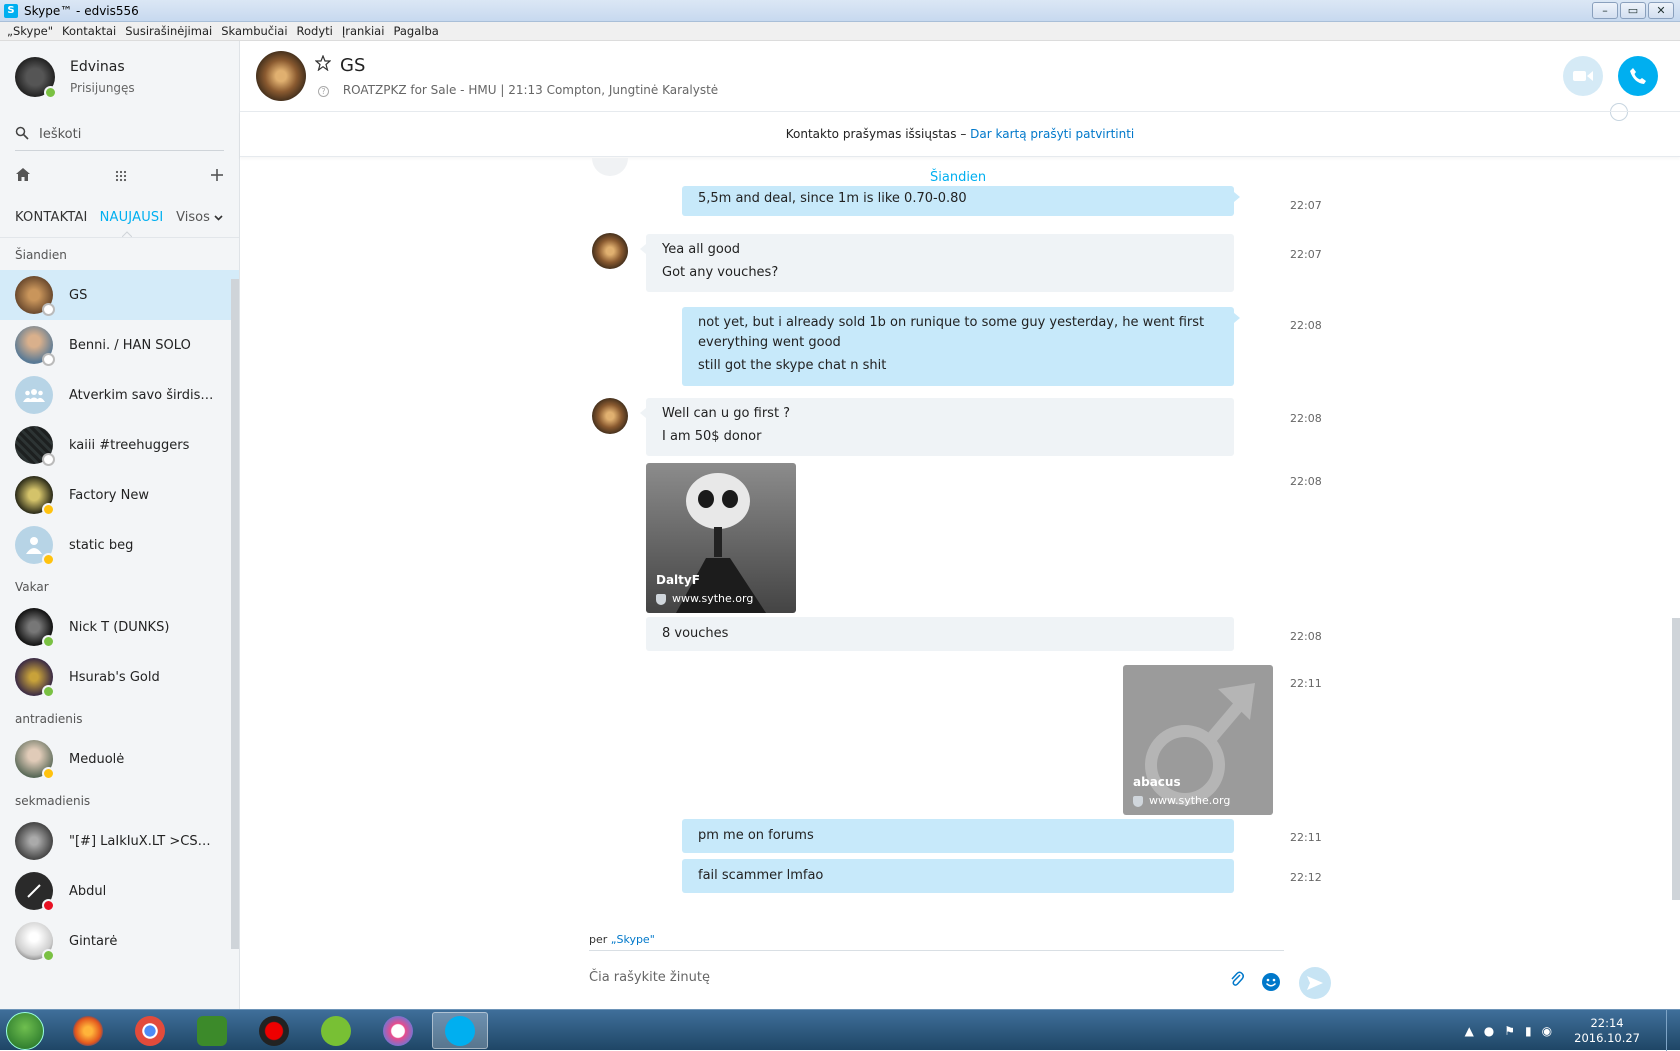 The image size is (1680, 1051). What do you see at coordinates (613, 90) in the screenshot?
I see `local-time: 21:13 Compton, Jungtinė Karalystė` at bounding box center [613, 90].